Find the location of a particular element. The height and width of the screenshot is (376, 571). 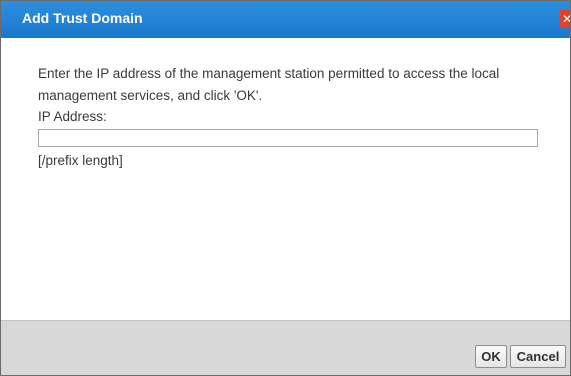

close-icon: ✕ is located at coordinates (565, 19).